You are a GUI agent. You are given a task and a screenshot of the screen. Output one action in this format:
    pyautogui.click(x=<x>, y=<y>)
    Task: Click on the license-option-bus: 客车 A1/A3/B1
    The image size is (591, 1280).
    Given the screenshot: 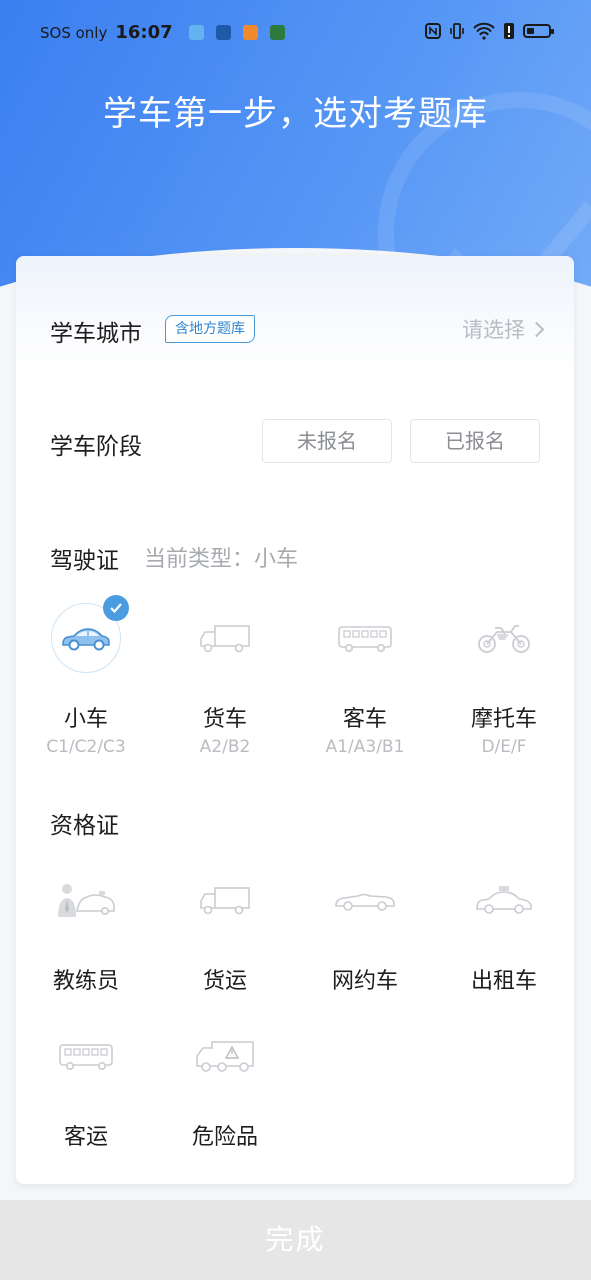 What is the action you would take?
    pyautogui.click(x=365, y=680)
    